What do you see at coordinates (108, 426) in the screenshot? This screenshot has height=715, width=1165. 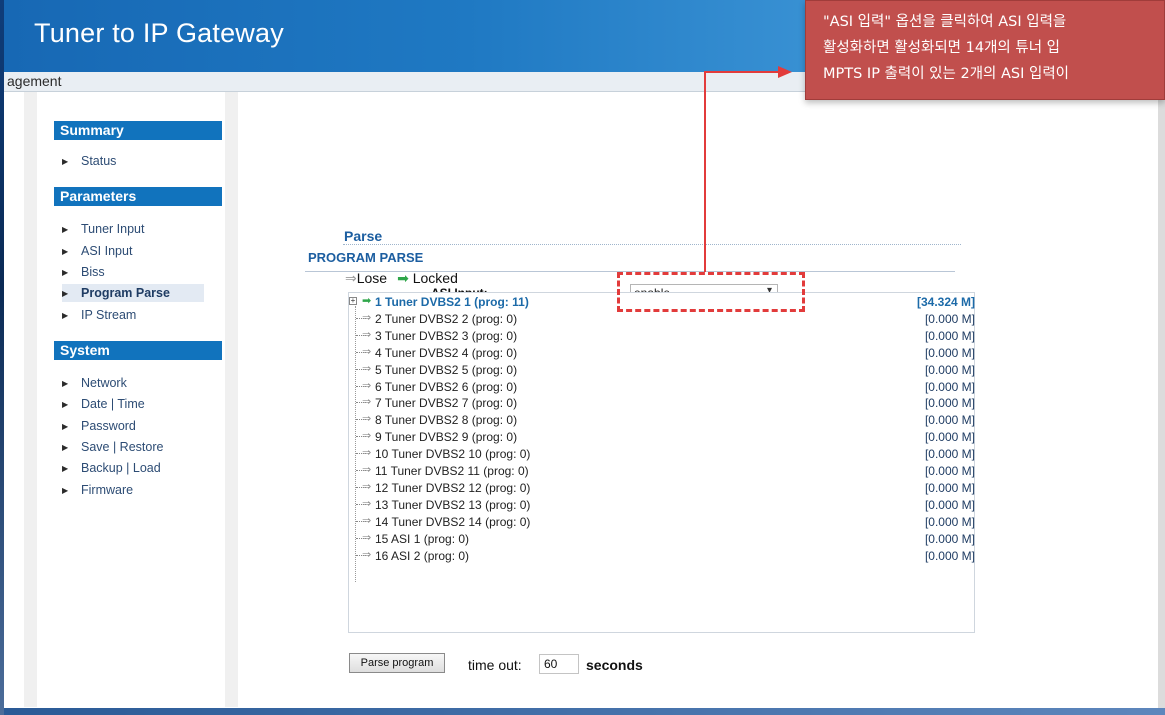 I see `sidebar-item-label: Password` at bounding box center [108, 426].